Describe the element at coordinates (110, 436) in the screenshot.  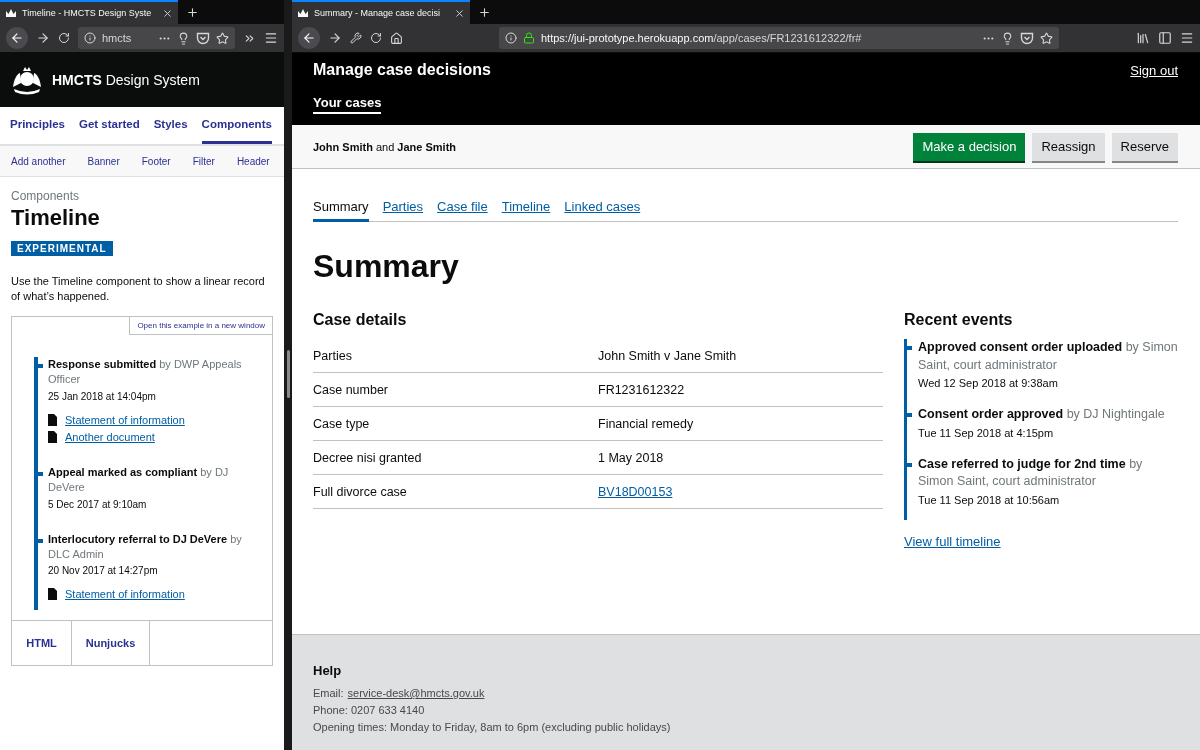
I see `document-link: Another document` at that location.